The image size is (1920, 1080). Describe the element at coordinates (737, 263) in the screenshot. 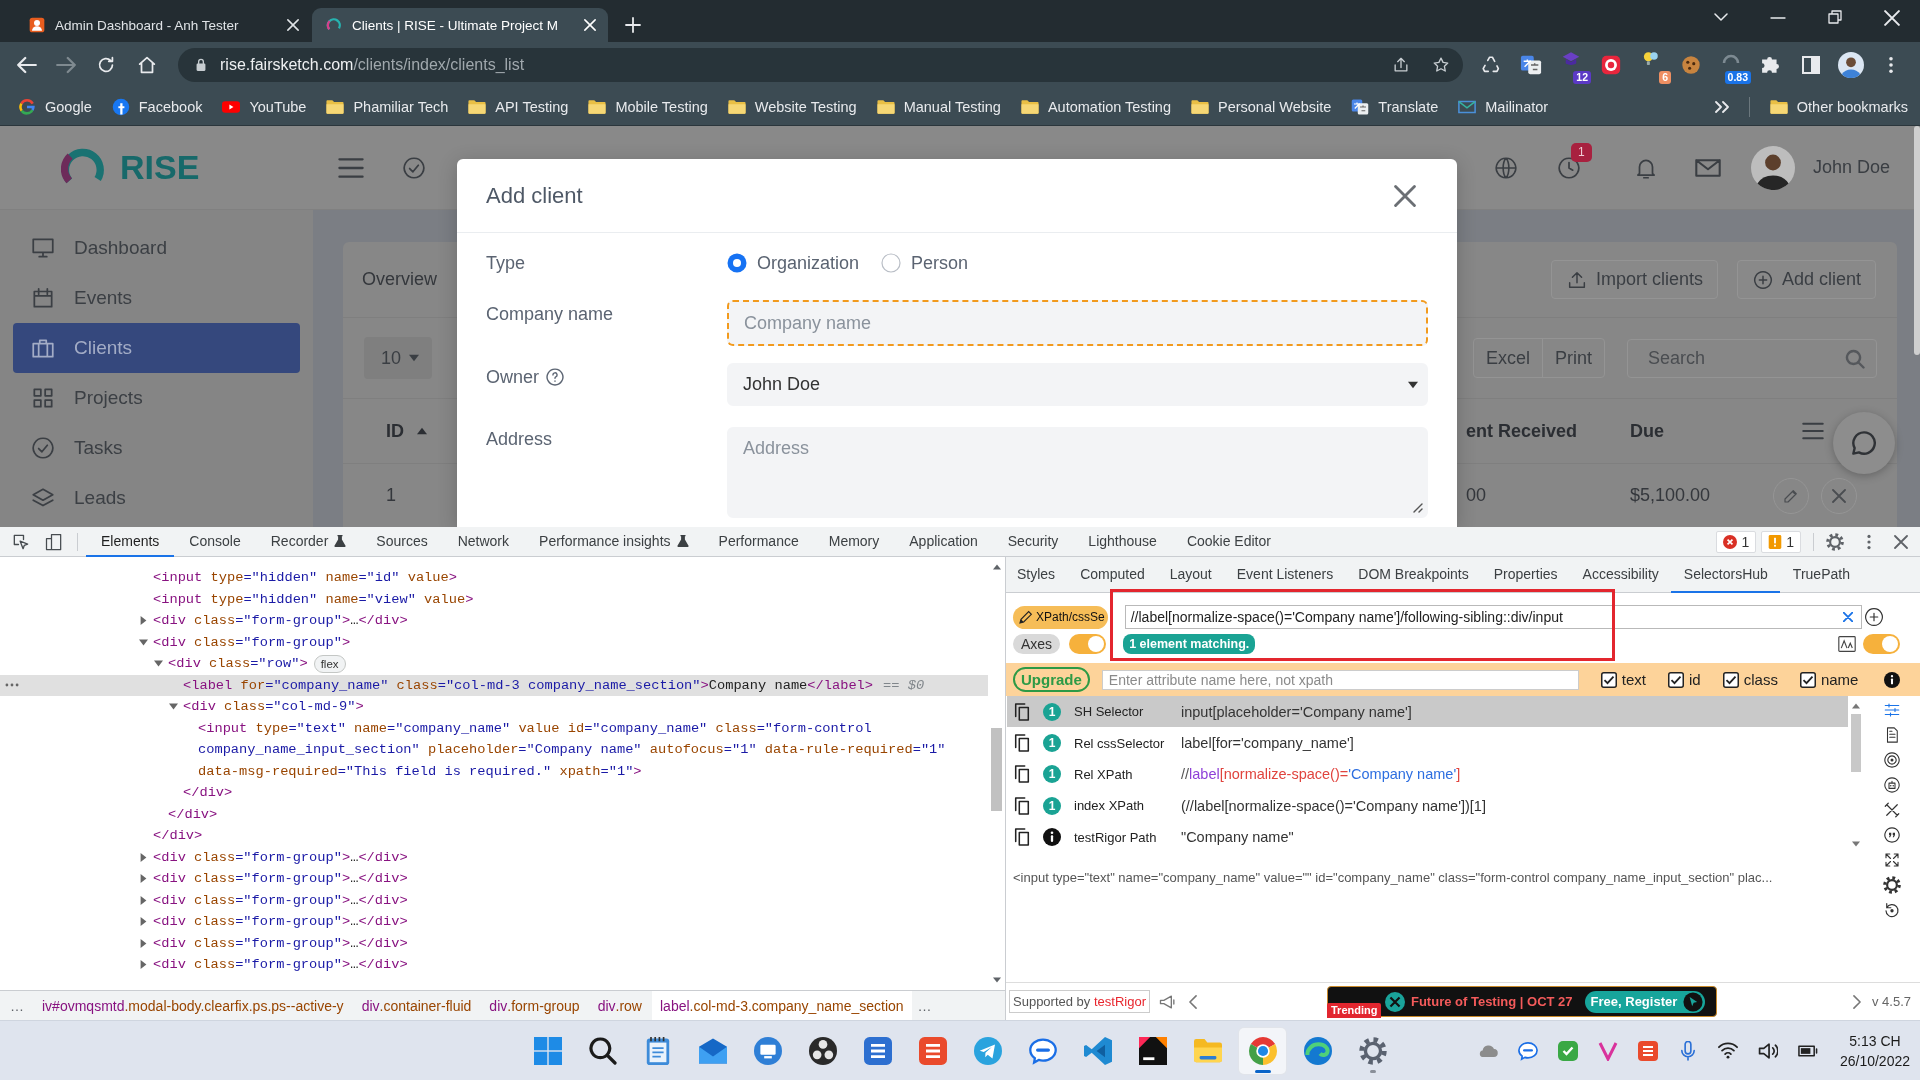

I see `radio-button` at that location.